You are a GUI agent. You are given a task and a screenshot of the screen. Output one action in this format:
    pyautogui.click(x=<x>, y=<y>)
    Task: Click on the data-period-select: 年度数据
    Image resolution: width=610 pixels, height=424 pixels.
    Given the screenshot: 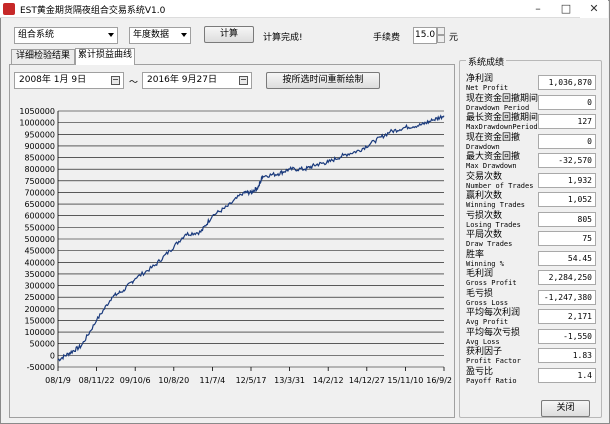 What is the action you would take?
    pyautogui.click(x=160, y=35)
    